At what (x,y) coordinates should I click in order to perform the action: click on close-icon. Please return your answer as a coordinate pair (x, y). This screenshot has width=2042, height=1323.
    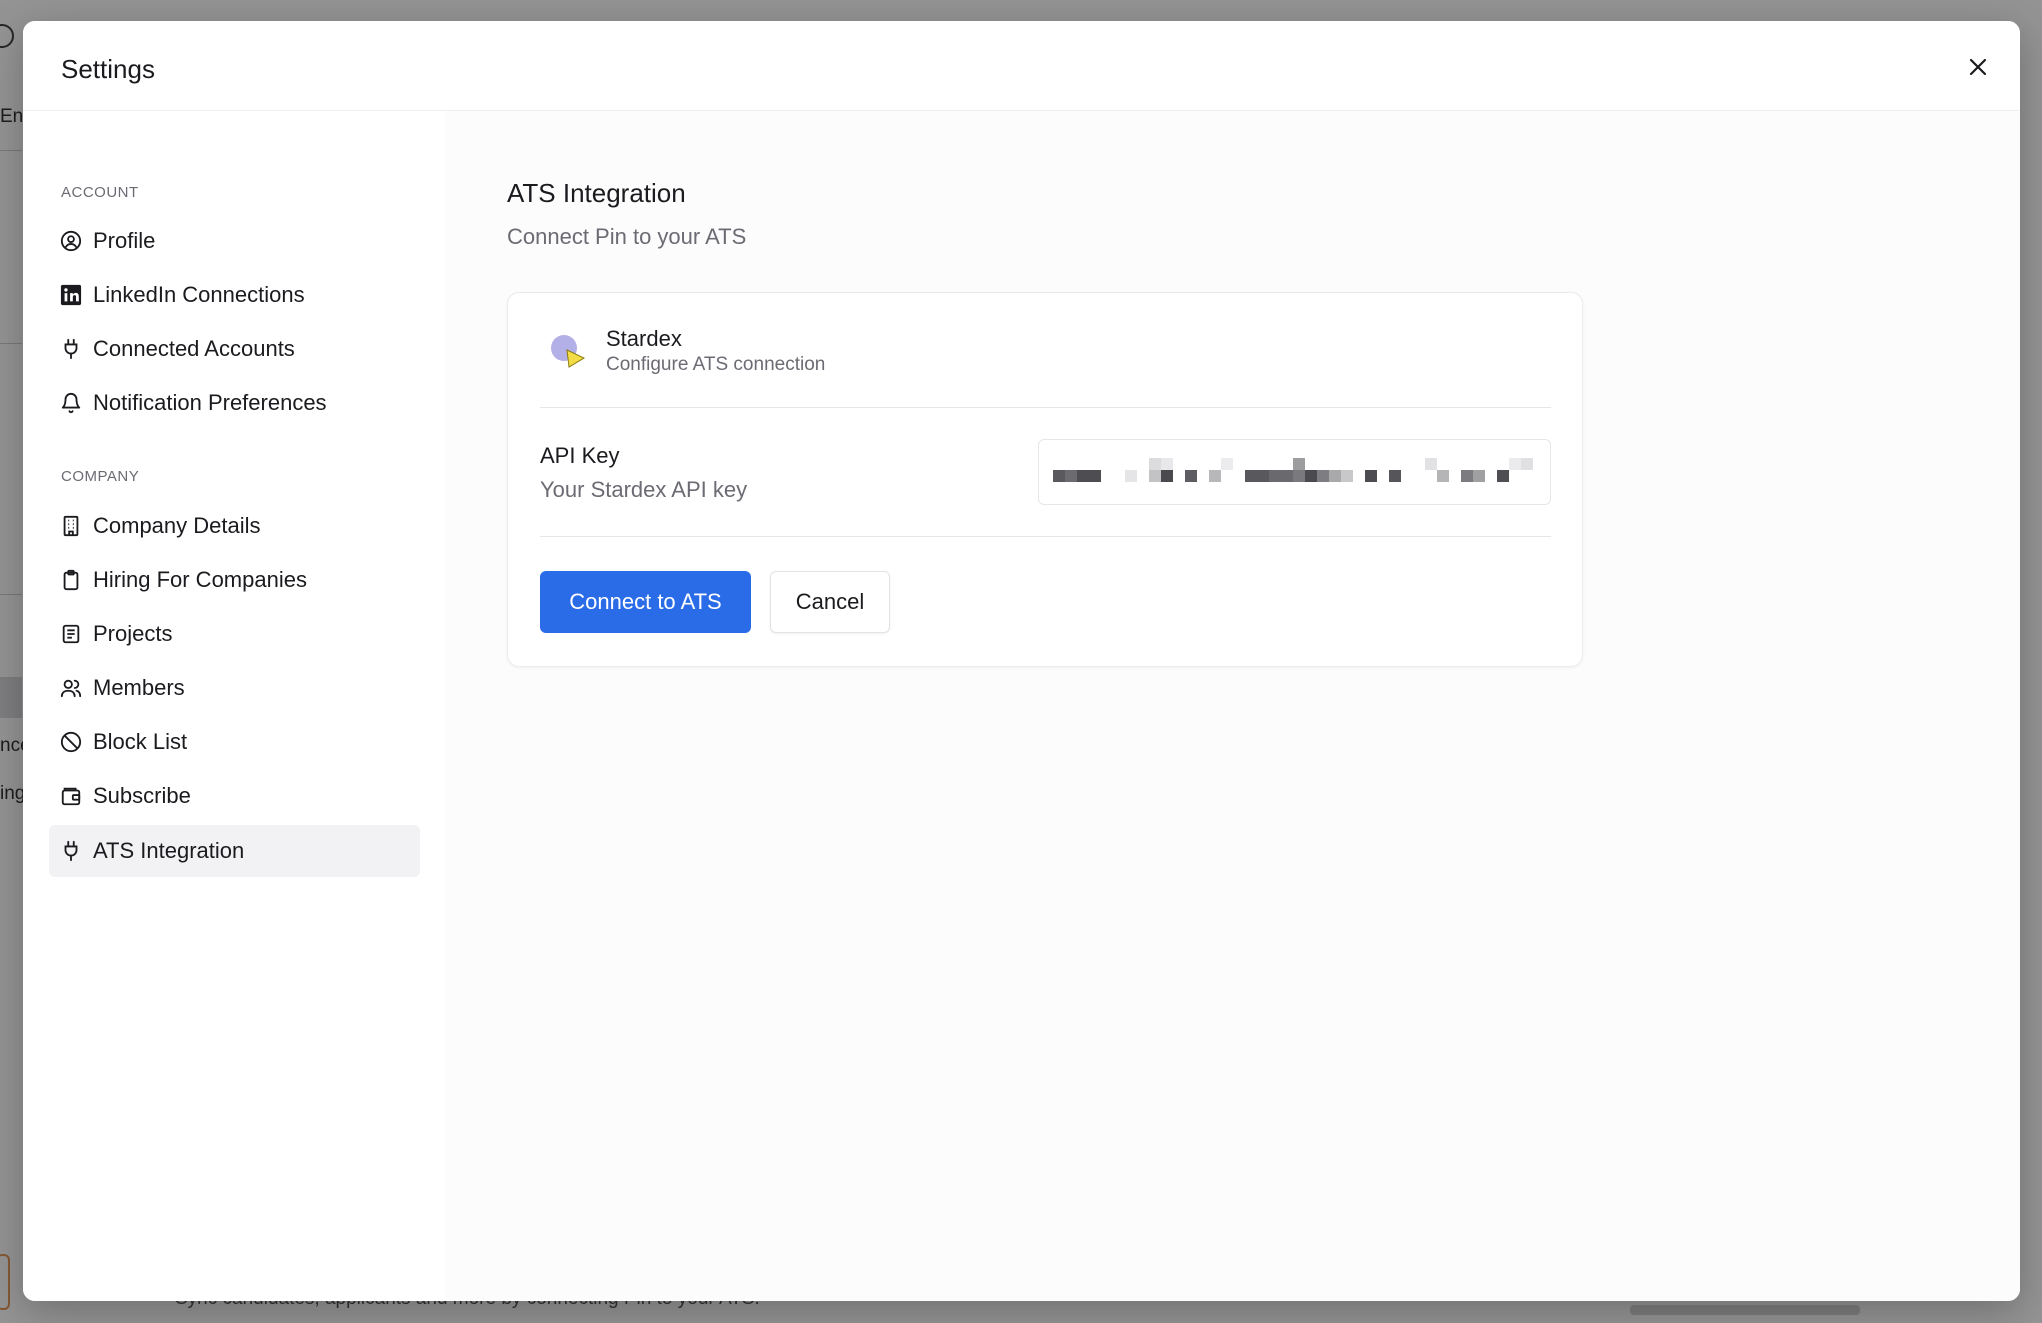
    Looking at the image, I should click on (1978, 67).